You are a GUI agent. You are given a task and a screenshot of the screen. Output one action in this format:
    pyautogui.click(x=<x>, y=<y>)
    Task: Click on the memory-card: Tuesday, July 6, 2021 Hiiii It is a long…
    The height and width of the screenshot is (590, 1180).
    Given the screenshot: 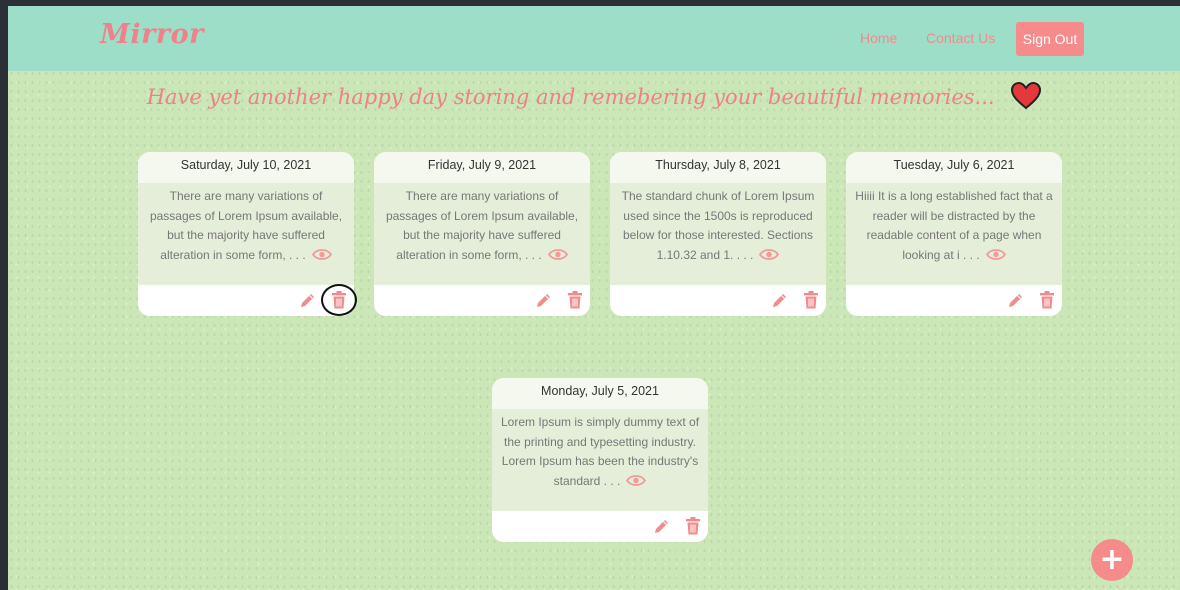 What is the action you would take?
    pyautogui.click(x=954, y=234)
    